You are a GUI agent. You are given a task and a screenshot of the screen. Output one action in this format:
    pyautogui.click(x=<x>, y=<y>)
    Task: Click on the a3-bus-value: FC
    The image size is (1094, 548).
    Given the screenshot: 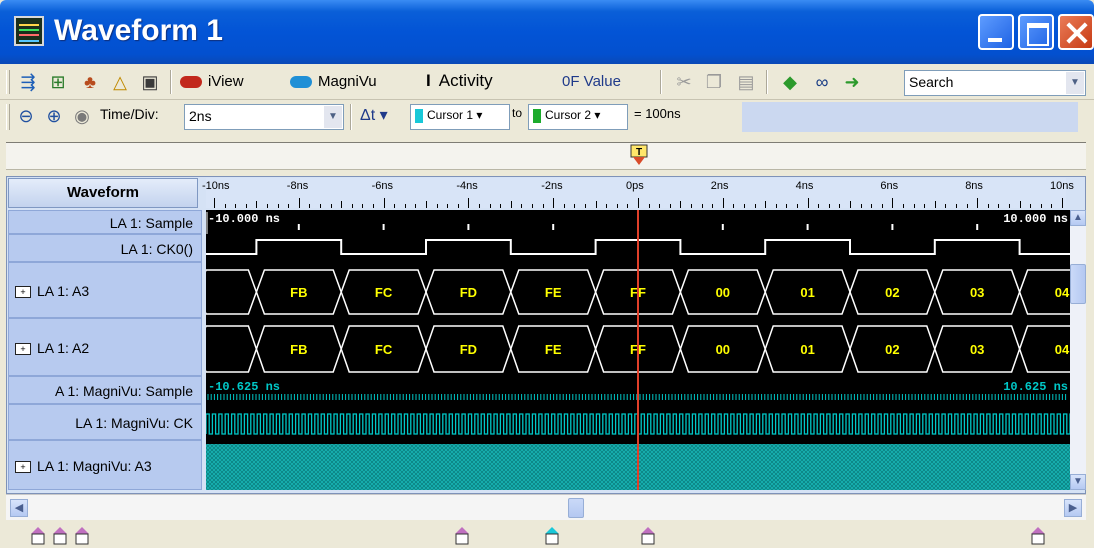 What is the action you would take?
    pyautogui.click(x=384, y=292)
    